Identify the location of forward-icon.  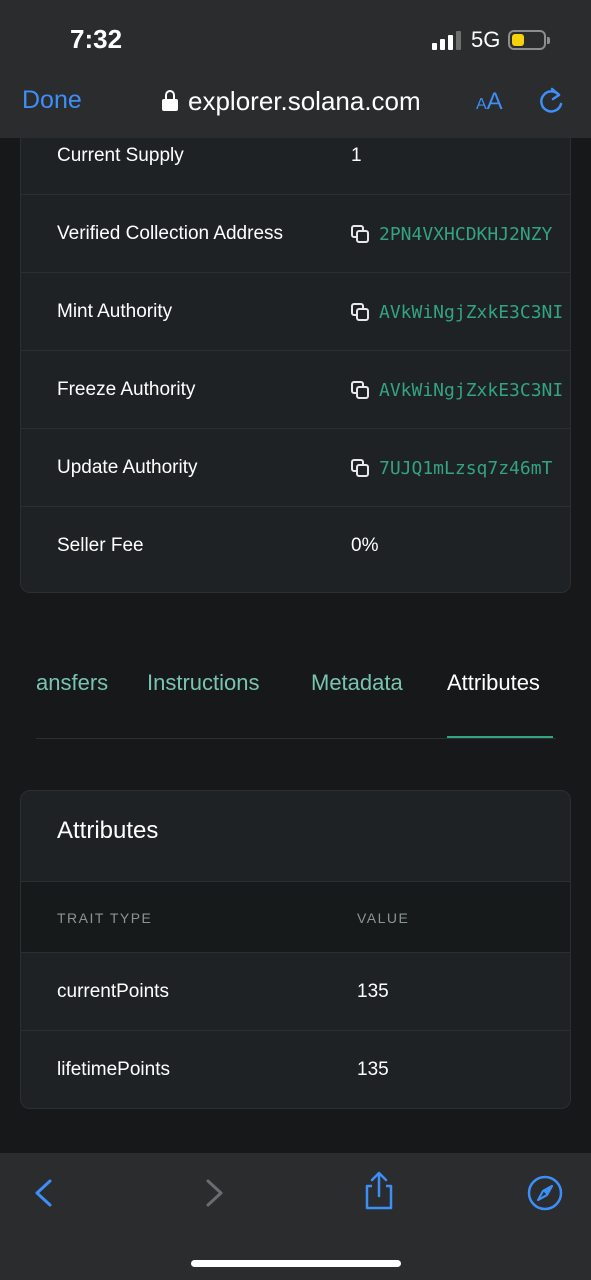
(214, 1193).